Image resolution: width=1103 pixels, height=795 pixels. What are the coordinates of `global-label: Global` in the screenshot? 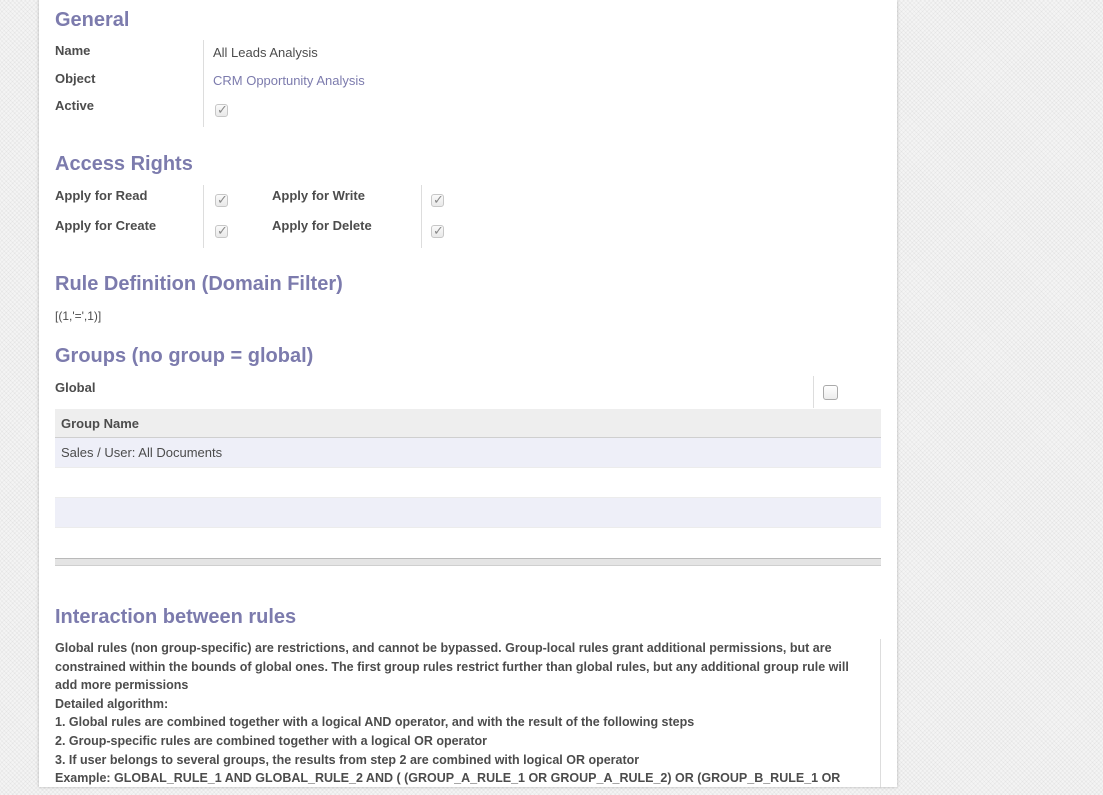 It's located at (75, 387).